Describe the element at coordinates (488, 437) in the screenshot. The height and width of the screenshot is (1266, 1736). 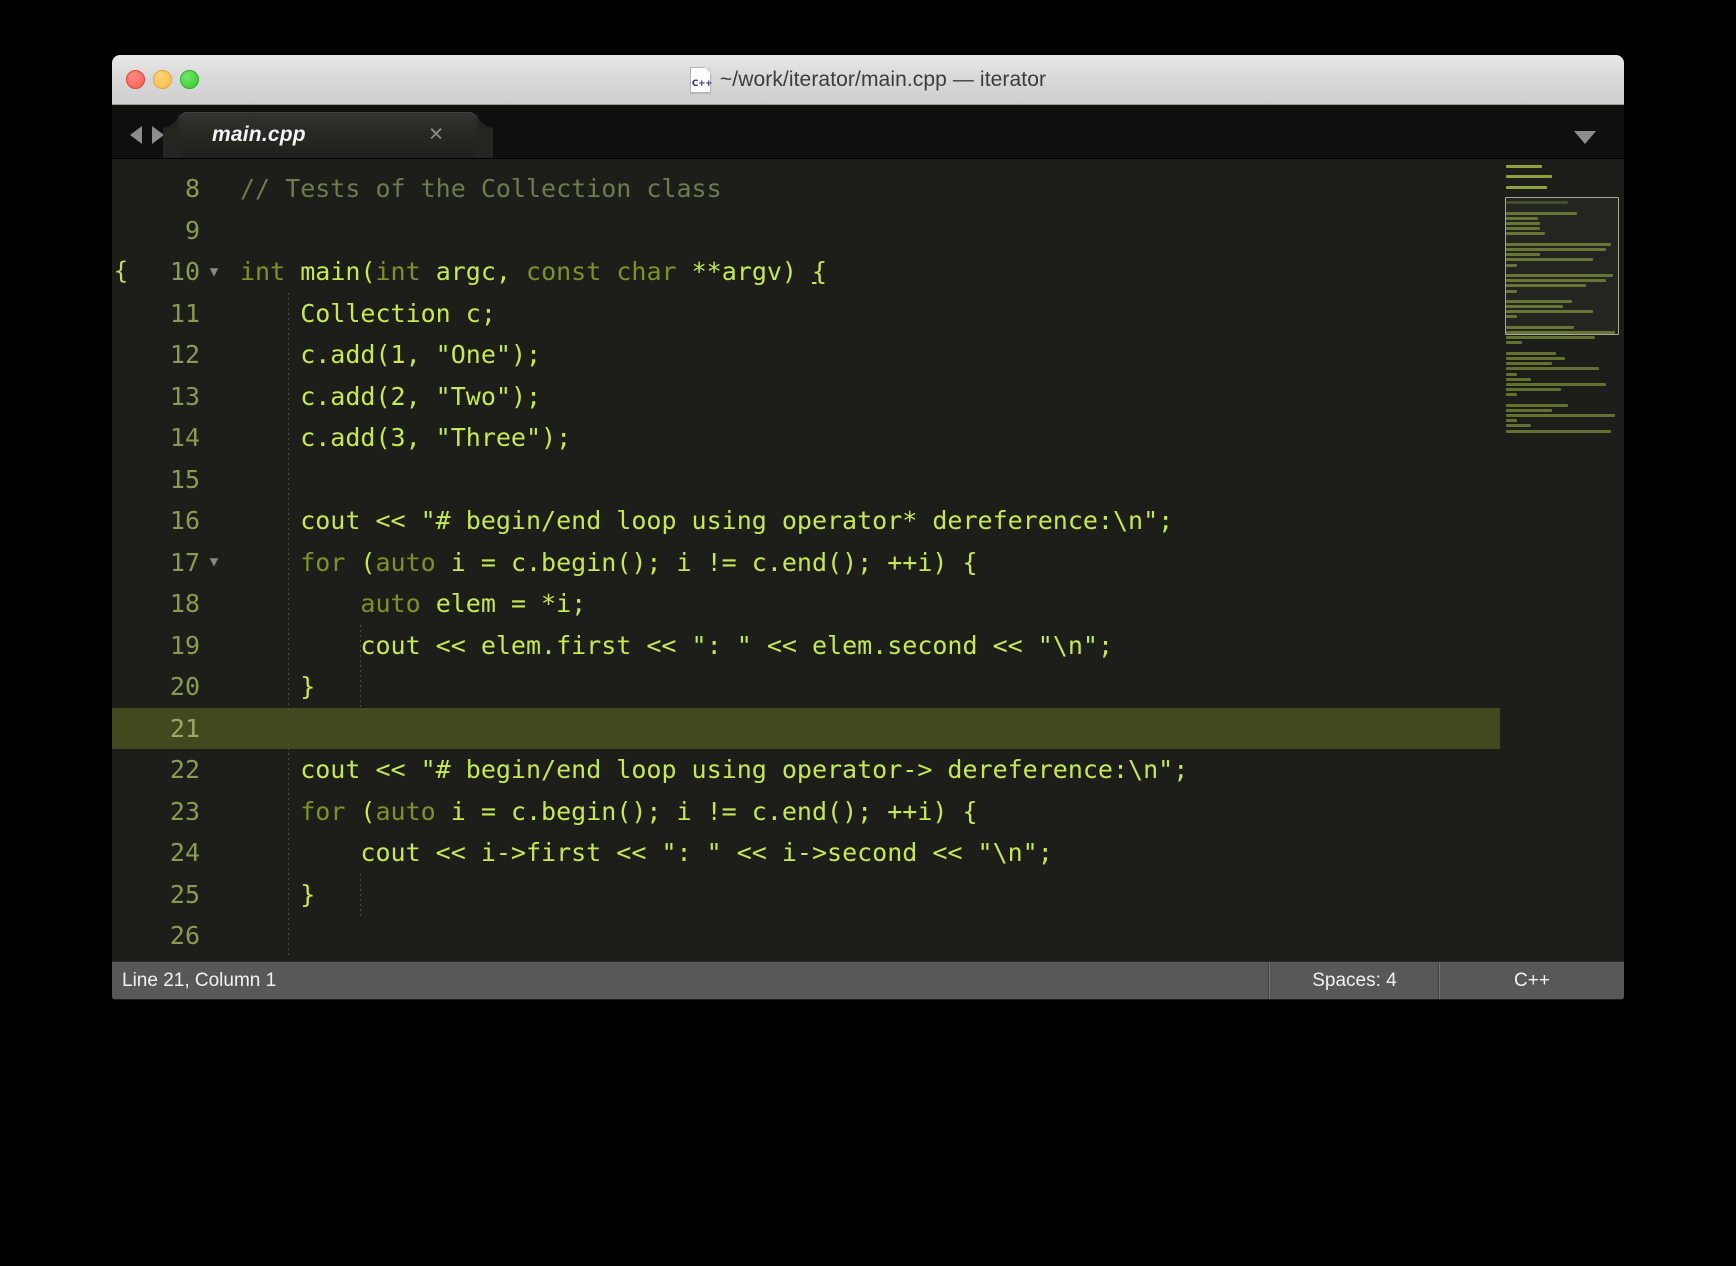
I see `code-token: "Three"` at that location.